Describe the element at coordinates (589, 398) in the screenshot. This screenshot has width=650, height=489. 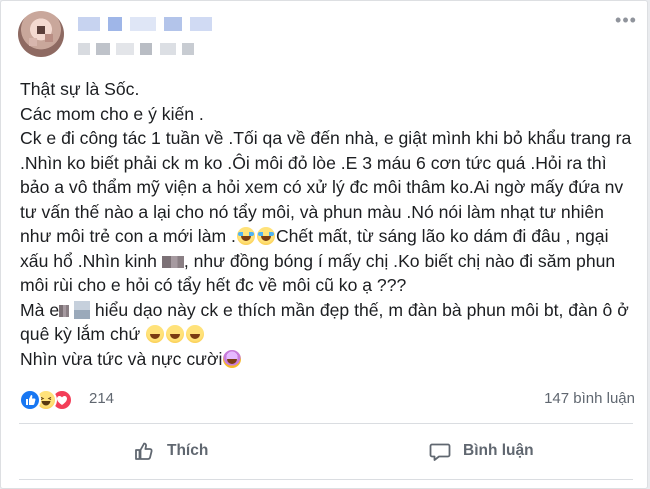
I see `comment-count-link: 147 bình luận` at that location.